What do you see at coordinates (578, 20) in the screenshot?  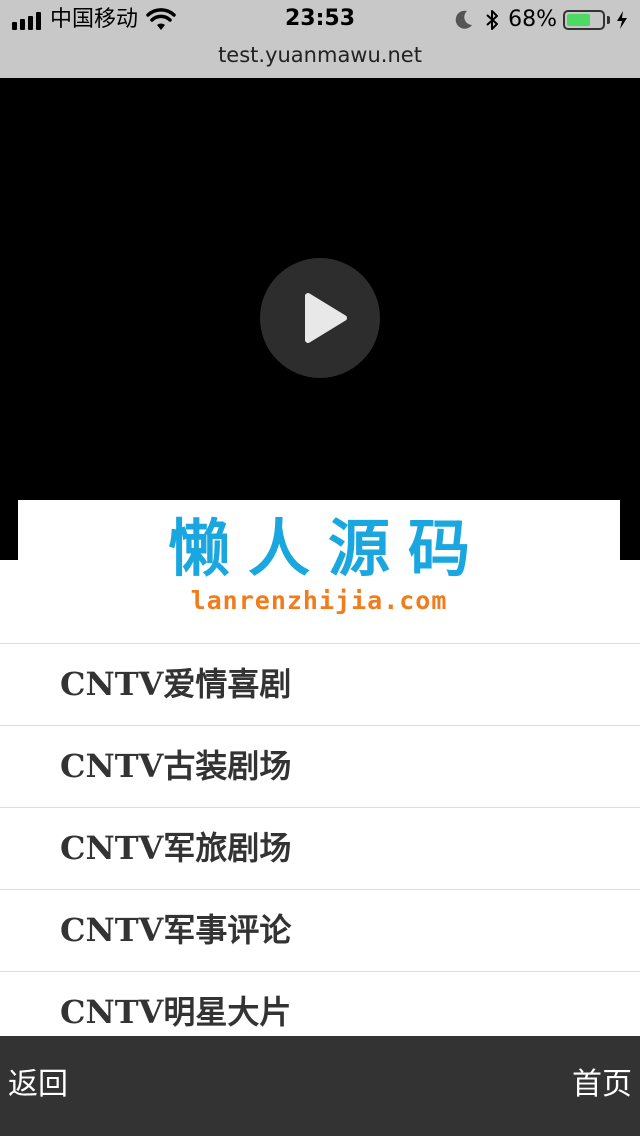 I see `battery-fill` at bounding box center [578, 20].